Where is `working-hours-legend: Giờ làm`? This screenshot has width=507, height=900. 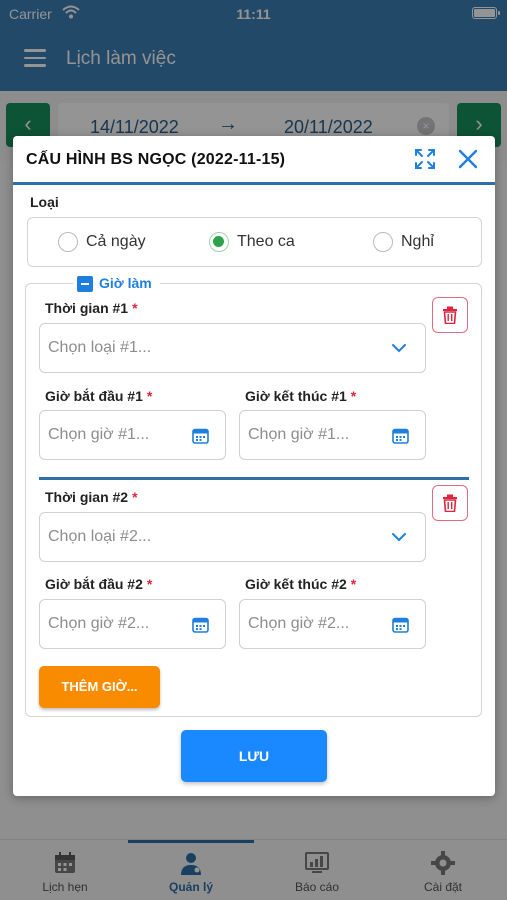
working-hours-legend: Giờ làm is located at coordinates (116, 284).